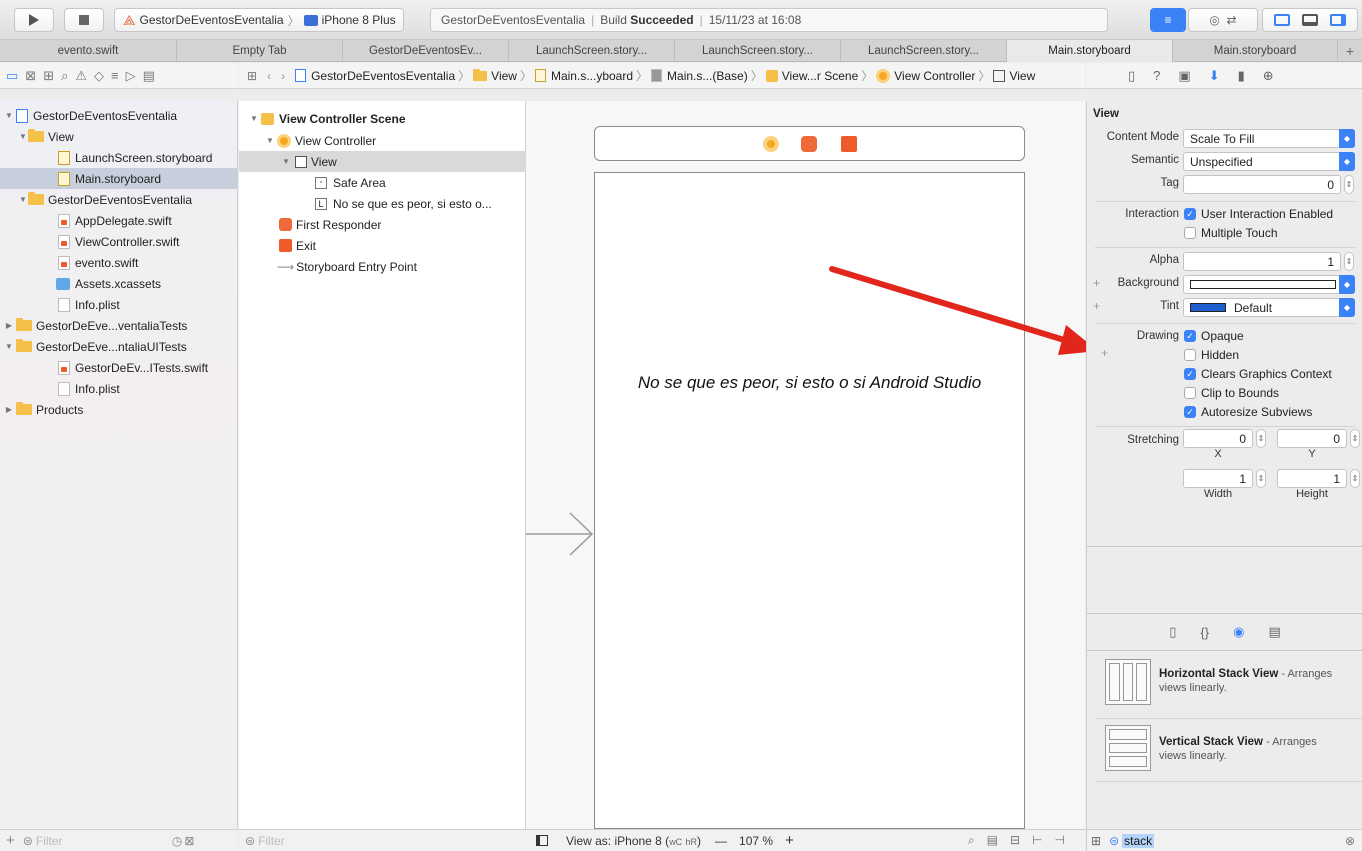 The width and height of the screenshot is (1362, 851). I want to click on add-icon: +, so click(10, 840).